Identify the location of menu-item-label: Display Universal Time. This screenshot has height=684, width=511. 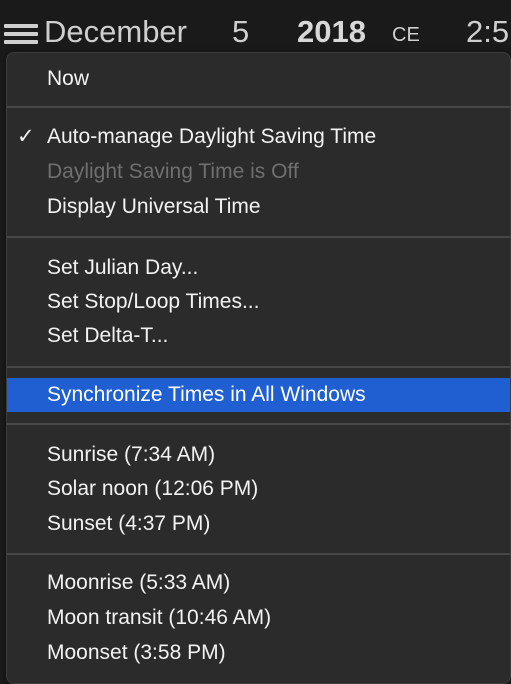
(154, 206).